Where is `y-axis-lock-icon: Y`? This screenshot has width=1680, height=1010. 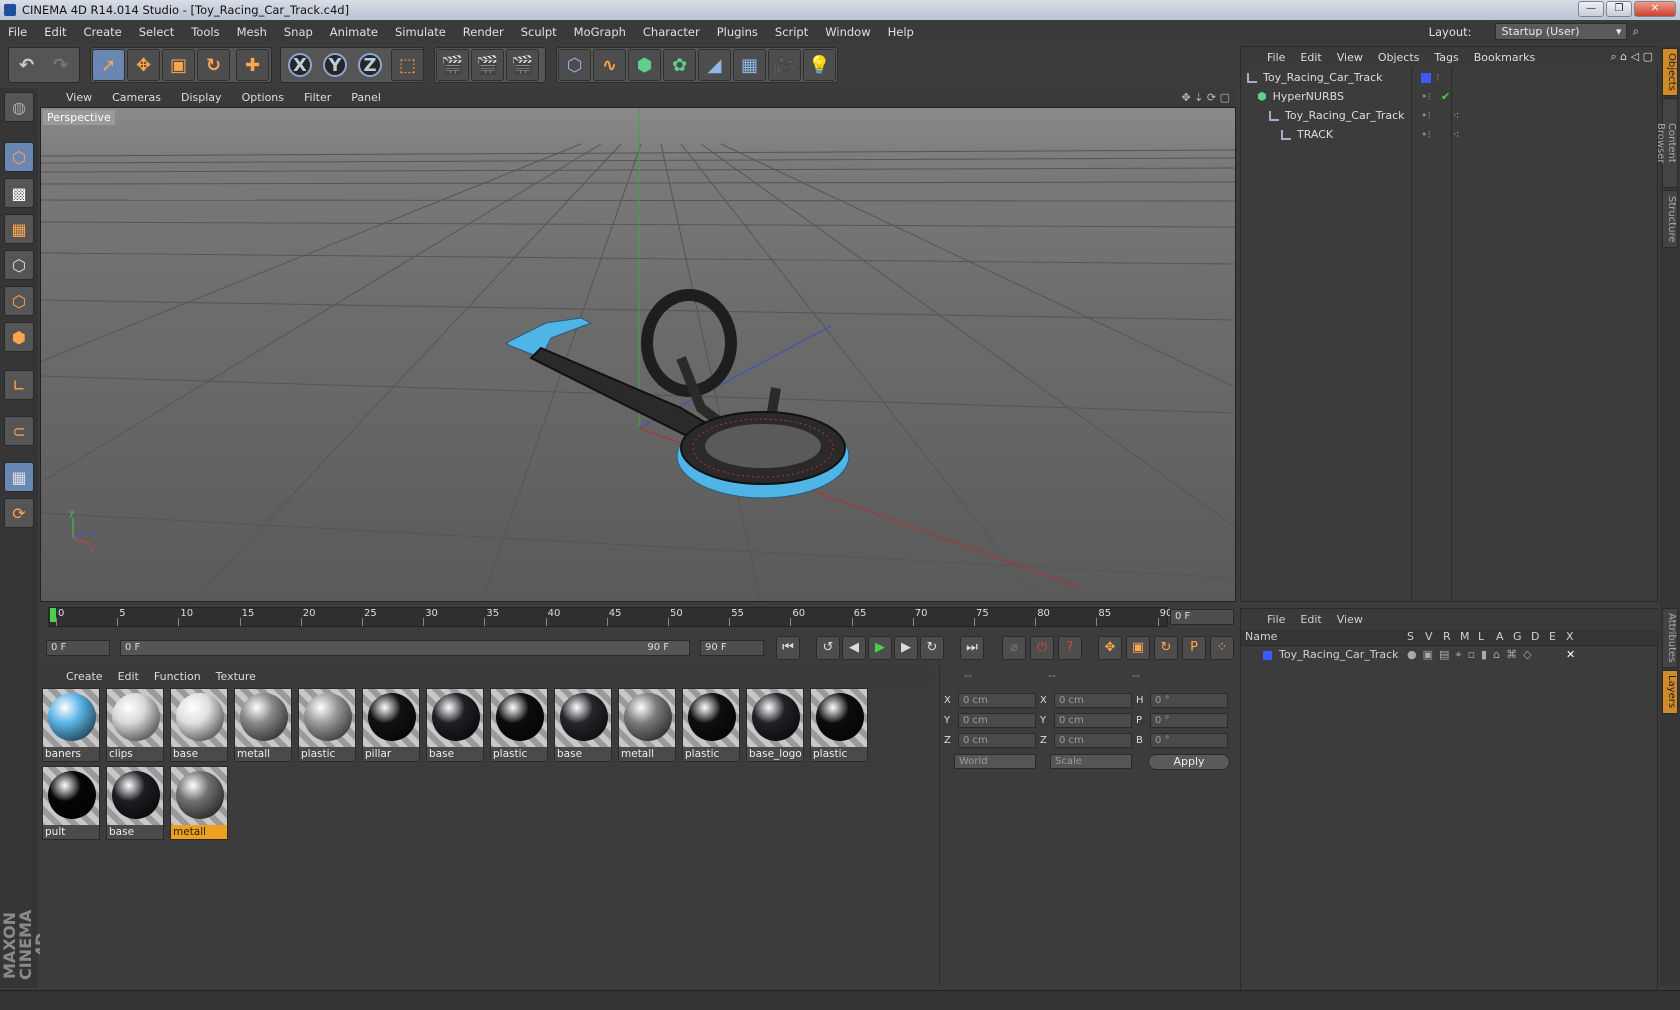
y-axis-lock-icon: Y is located at coordinates (335, 65).